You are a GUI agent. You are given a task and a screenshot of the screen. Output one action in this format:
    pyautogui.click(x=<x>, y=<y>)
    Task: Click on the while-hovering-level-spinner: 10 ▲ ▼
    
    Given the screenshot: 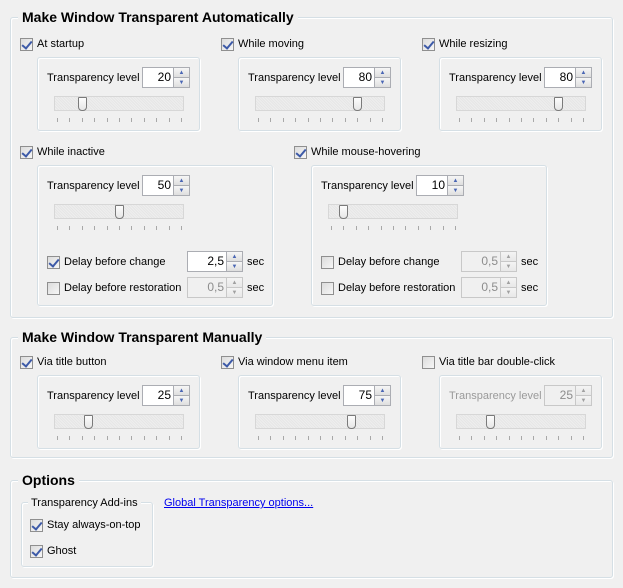 What is the action you would take?
    pyautogui.click(x=440, y=185)
    